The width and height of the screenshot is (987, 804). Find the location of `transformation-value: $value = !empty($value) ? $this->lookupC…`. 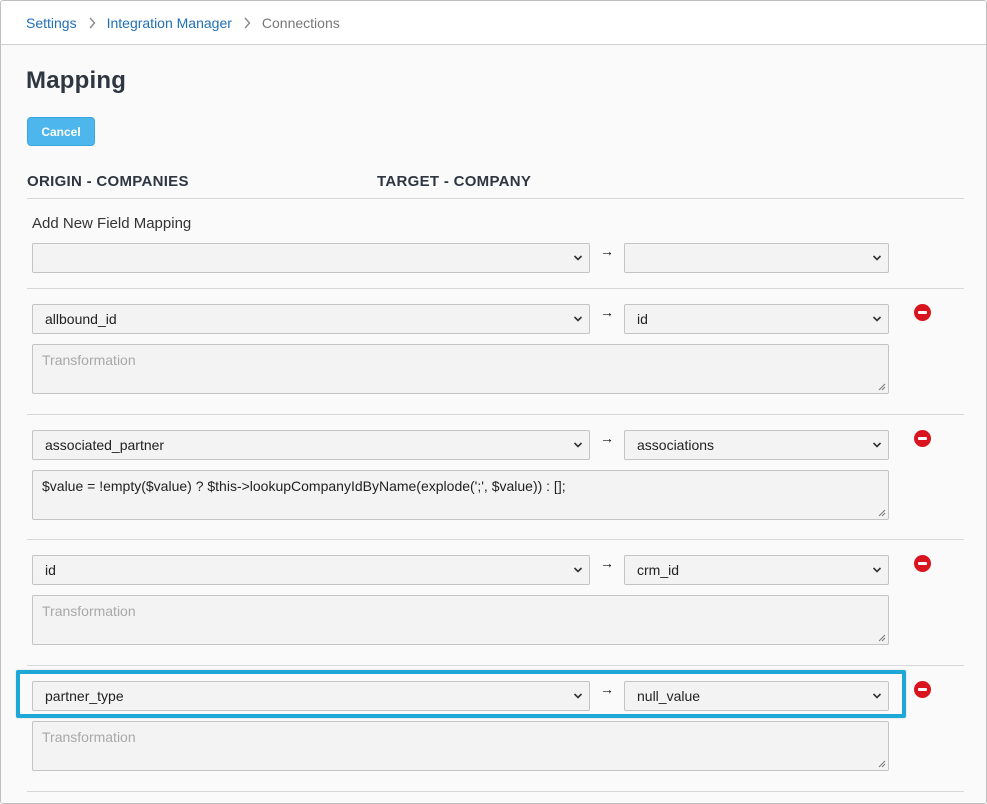

transformation-value: $value = !empty($value) ? $this->lookupC… is located at coordinates (304, 486).